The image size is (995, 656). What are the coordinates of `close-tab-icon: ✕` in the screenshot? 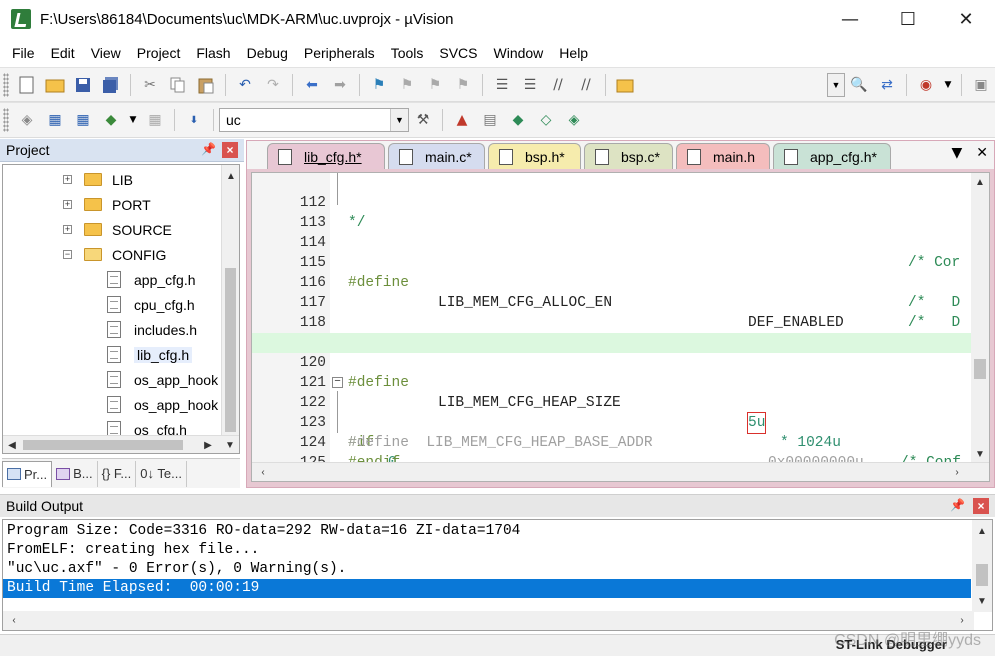 It's located at (982, 153).